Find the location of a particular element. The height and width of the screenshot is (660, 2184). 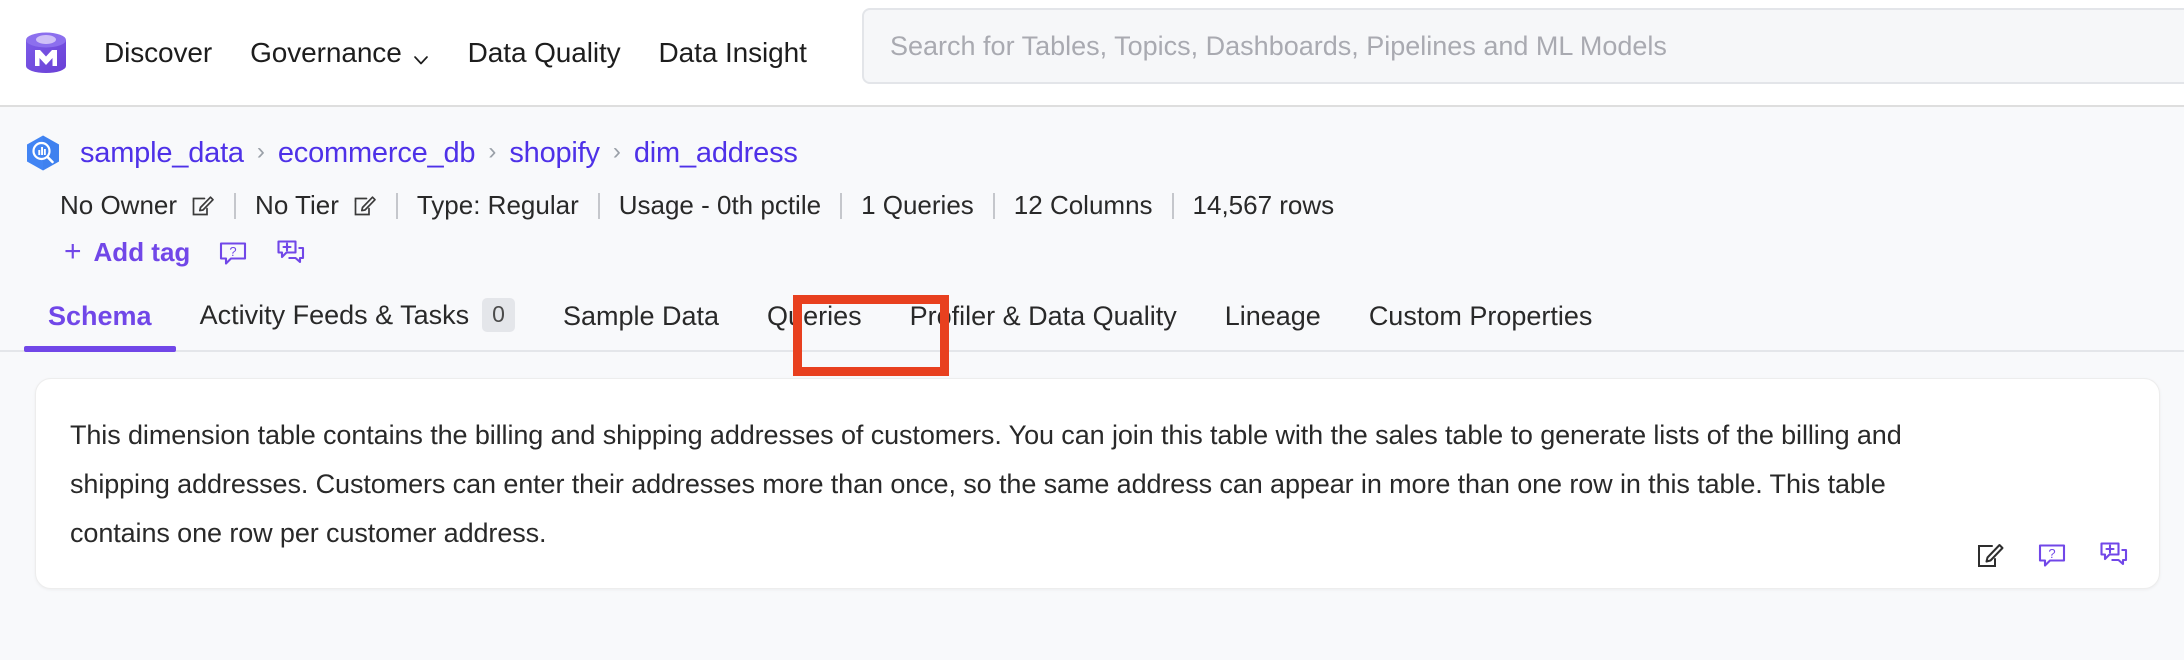

meta-tier-label: No Tier is located at coordinates (297, 205).